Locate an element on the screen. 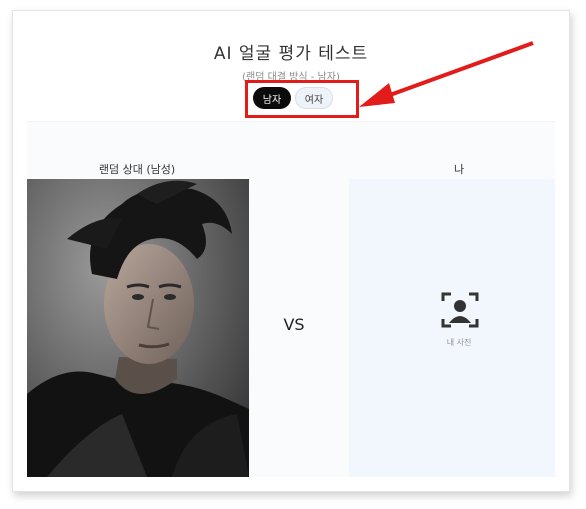 Image resolution: width=586 pixels, height=509 pixels. portrait-upload-icon is located at coordinates (460, 310).